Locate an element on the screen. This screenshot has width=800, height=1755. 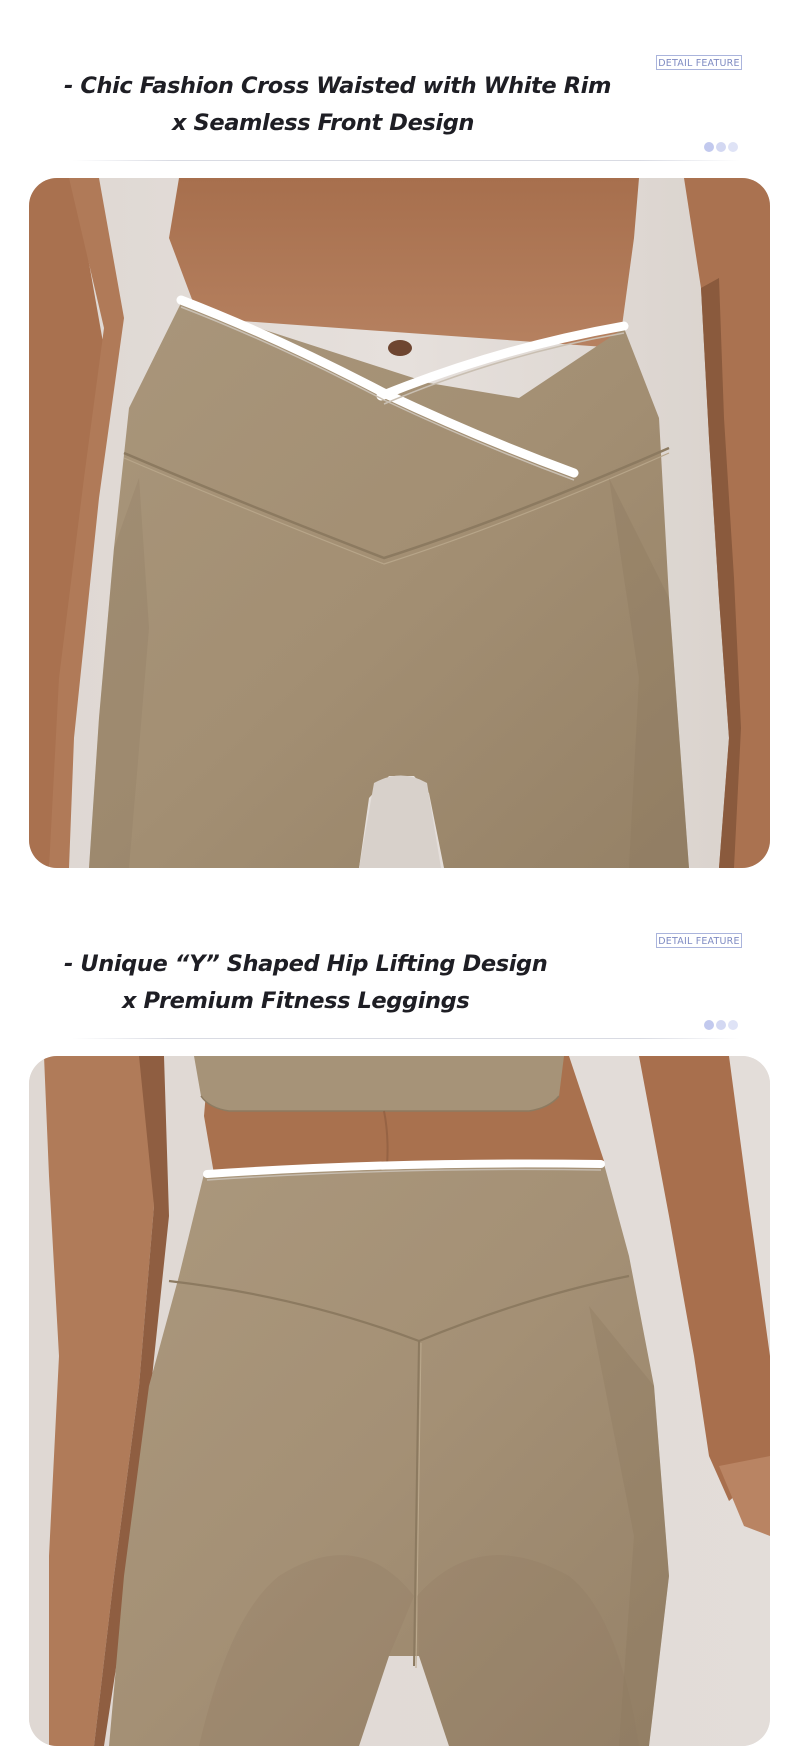
feature-title-line-2: x Seamless Front Design is located at coordinates (400, 126).